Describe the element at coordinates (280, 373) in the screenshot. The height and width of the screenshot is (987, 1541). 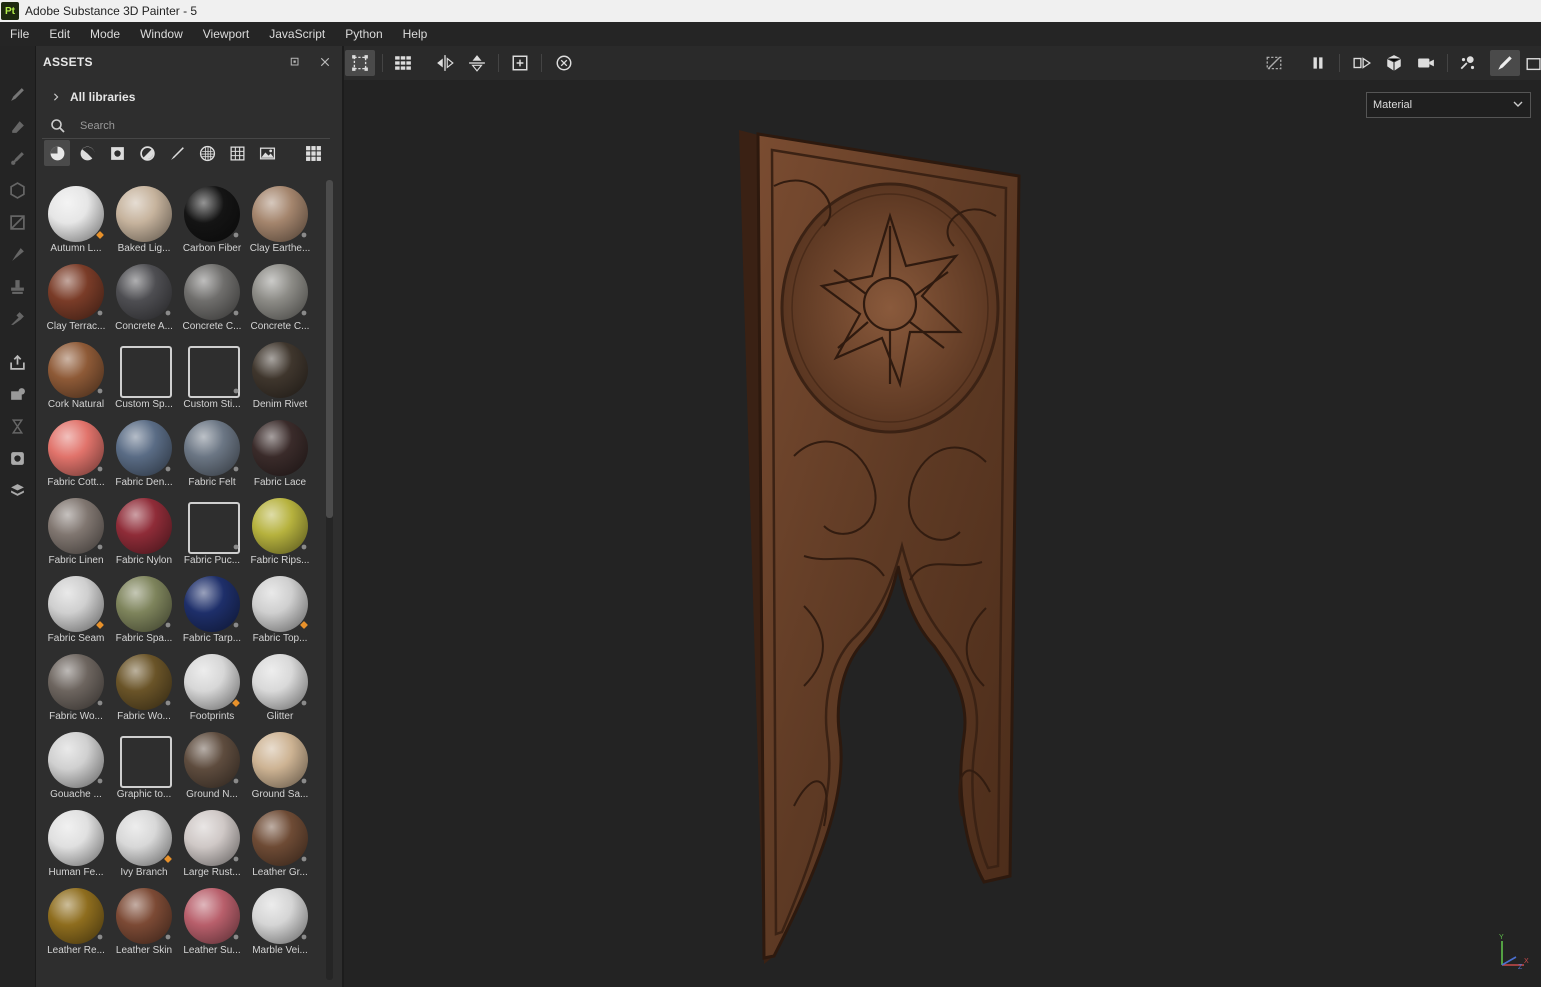
I see `asset-tile: Denim Rivet` at that location.